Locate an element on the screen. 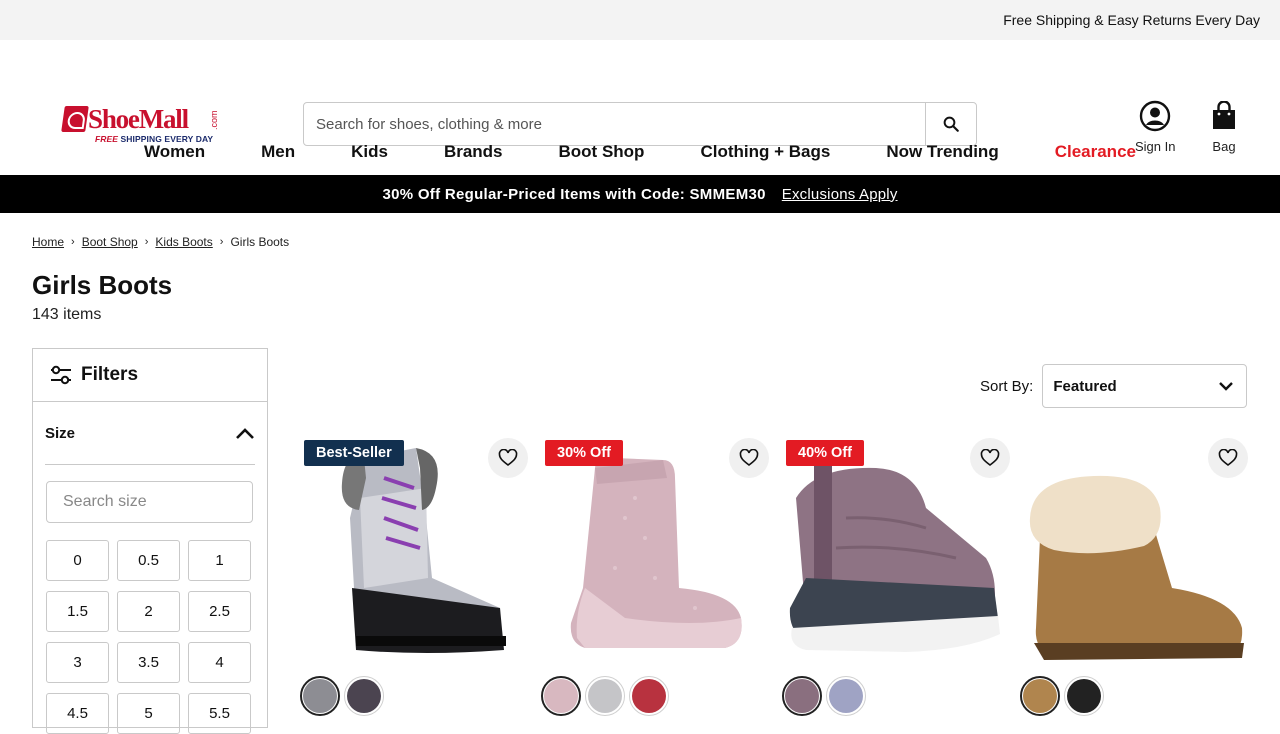 The image size is (1280, 734). chevron-up-icon is located at coordinates (245, 433).